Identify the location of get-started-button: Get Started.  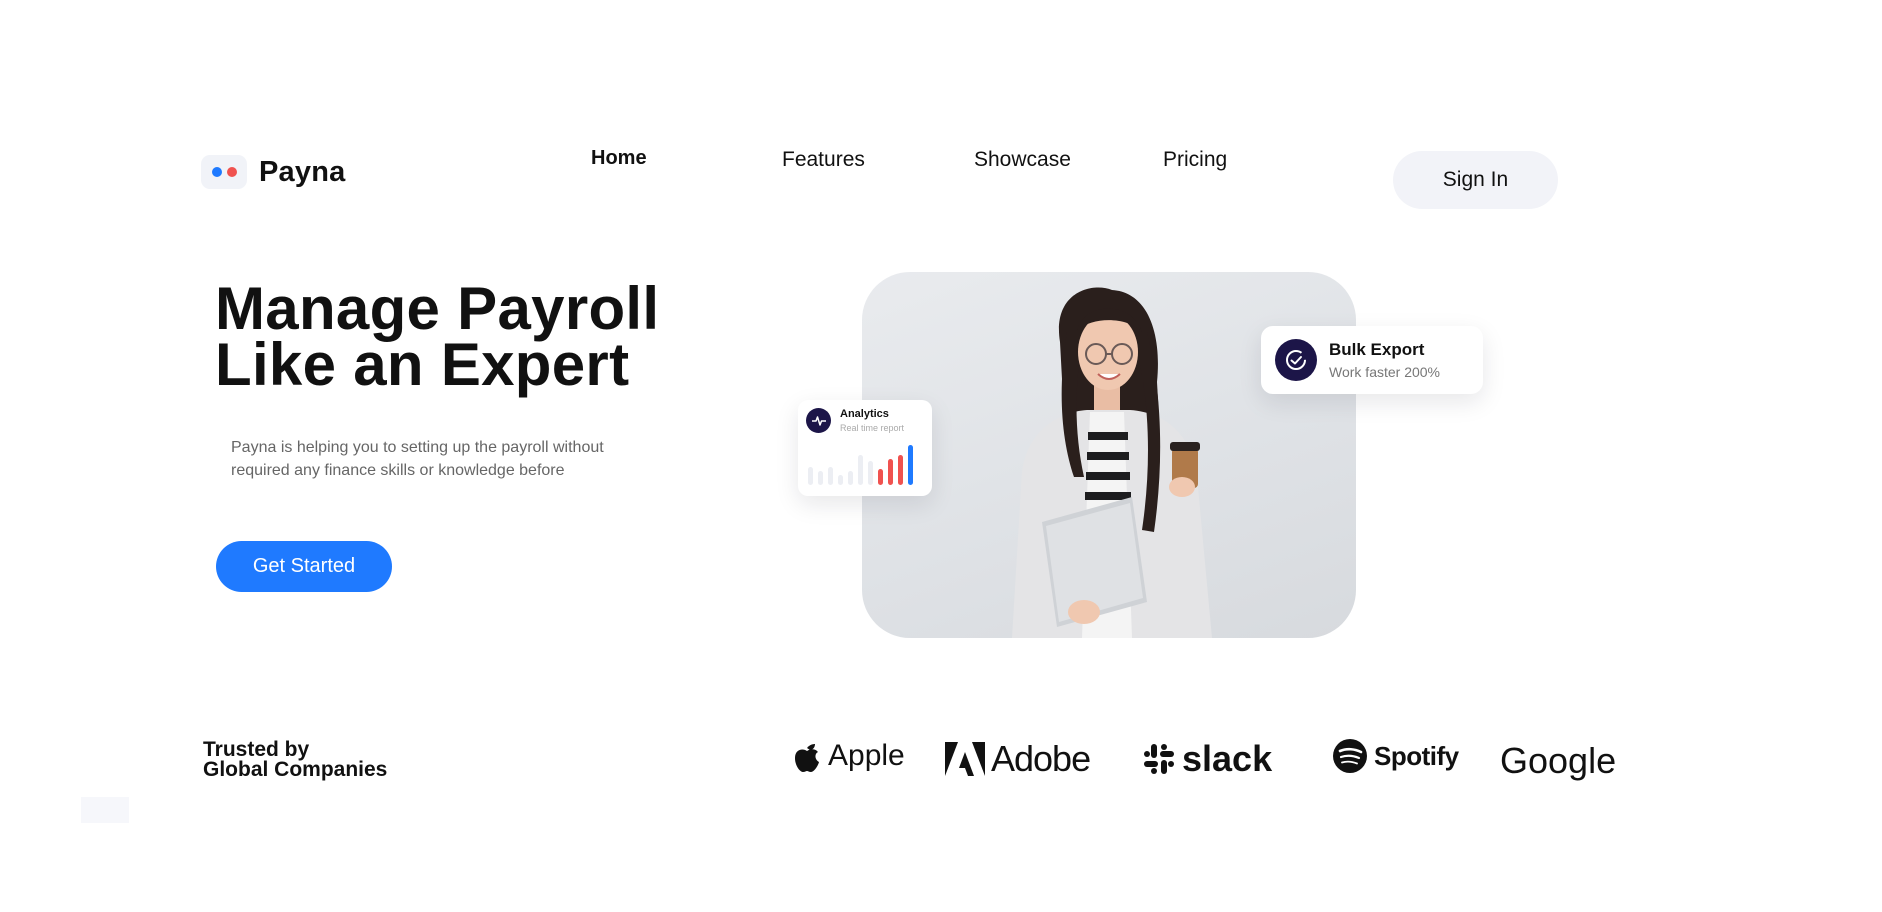
(304, 566).